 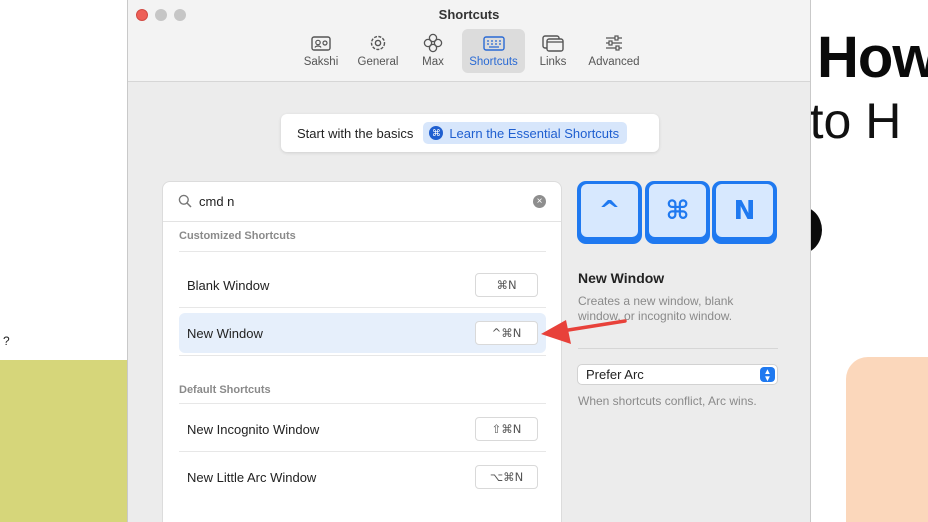 I want to click on shortcut-row-new-window: New Window ^⌘N, so click(x=362, y=333).